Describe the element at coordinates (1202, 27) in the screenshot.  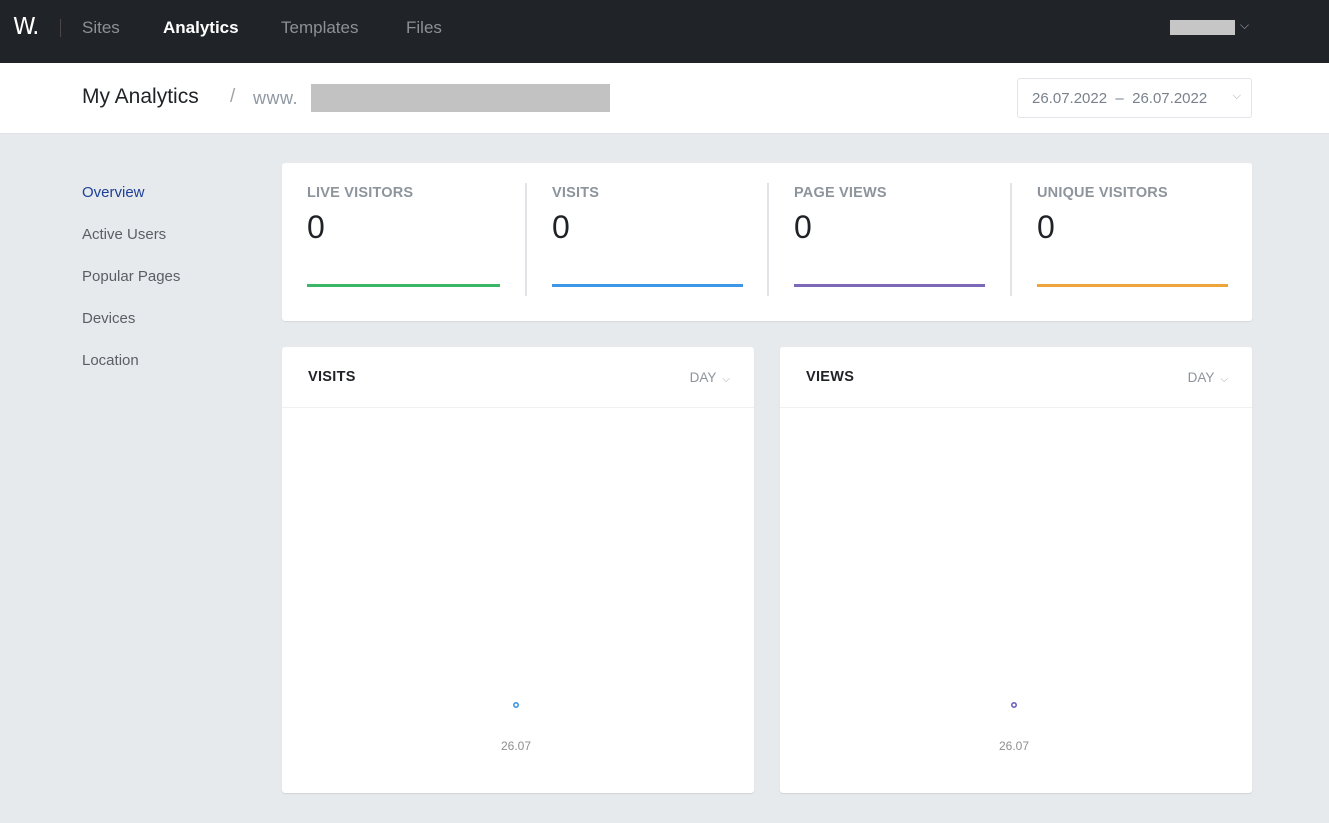
I see `user-menu` at that location.